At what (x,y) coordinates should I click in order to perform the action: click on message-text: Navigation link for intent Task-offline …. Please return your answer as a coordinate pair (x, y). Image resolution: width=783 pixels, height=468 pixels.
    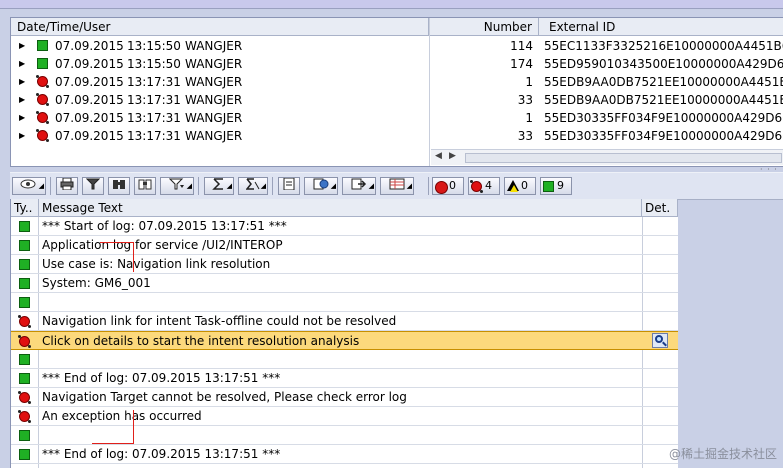
    Looking at the image, I should click on (219, 321).